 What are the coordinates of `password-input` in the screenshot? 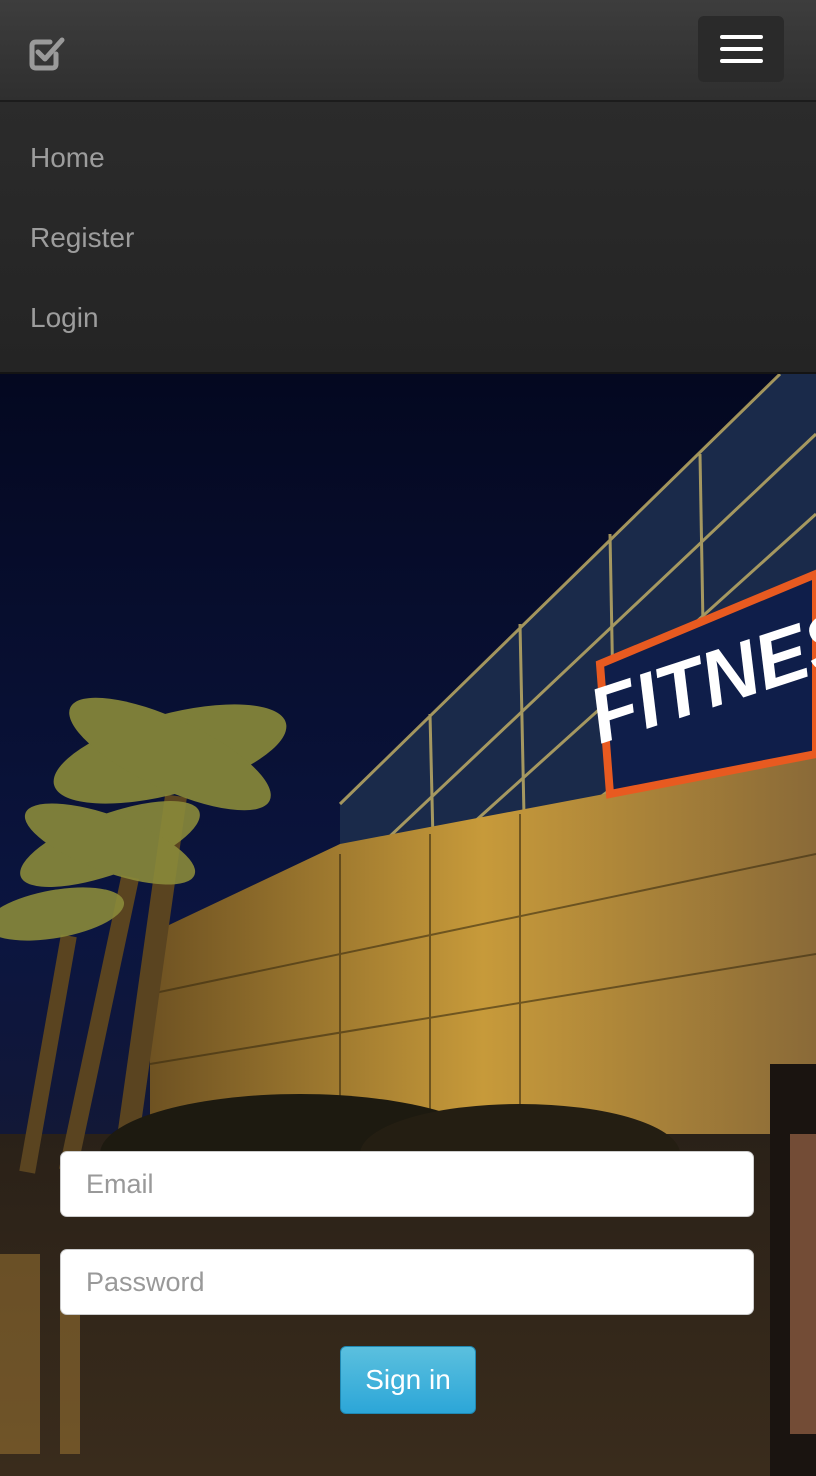 It's located at (407, 1282).